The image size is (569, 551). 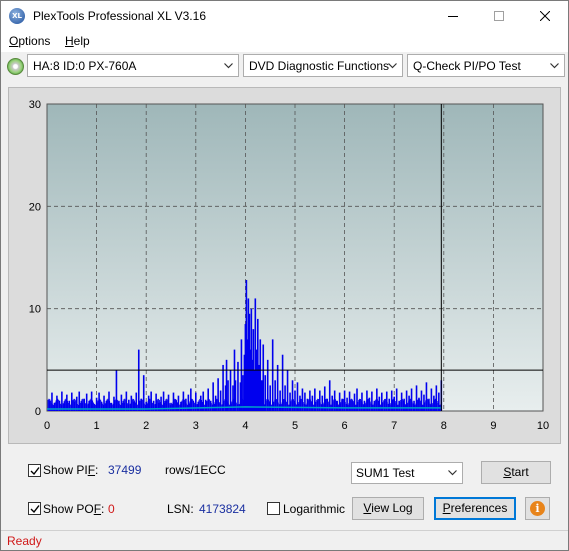 What do you see at coordinates (222, 509) in the screenshot?
I see `lsn-value: 4173824` at bounding box center [222, 509].